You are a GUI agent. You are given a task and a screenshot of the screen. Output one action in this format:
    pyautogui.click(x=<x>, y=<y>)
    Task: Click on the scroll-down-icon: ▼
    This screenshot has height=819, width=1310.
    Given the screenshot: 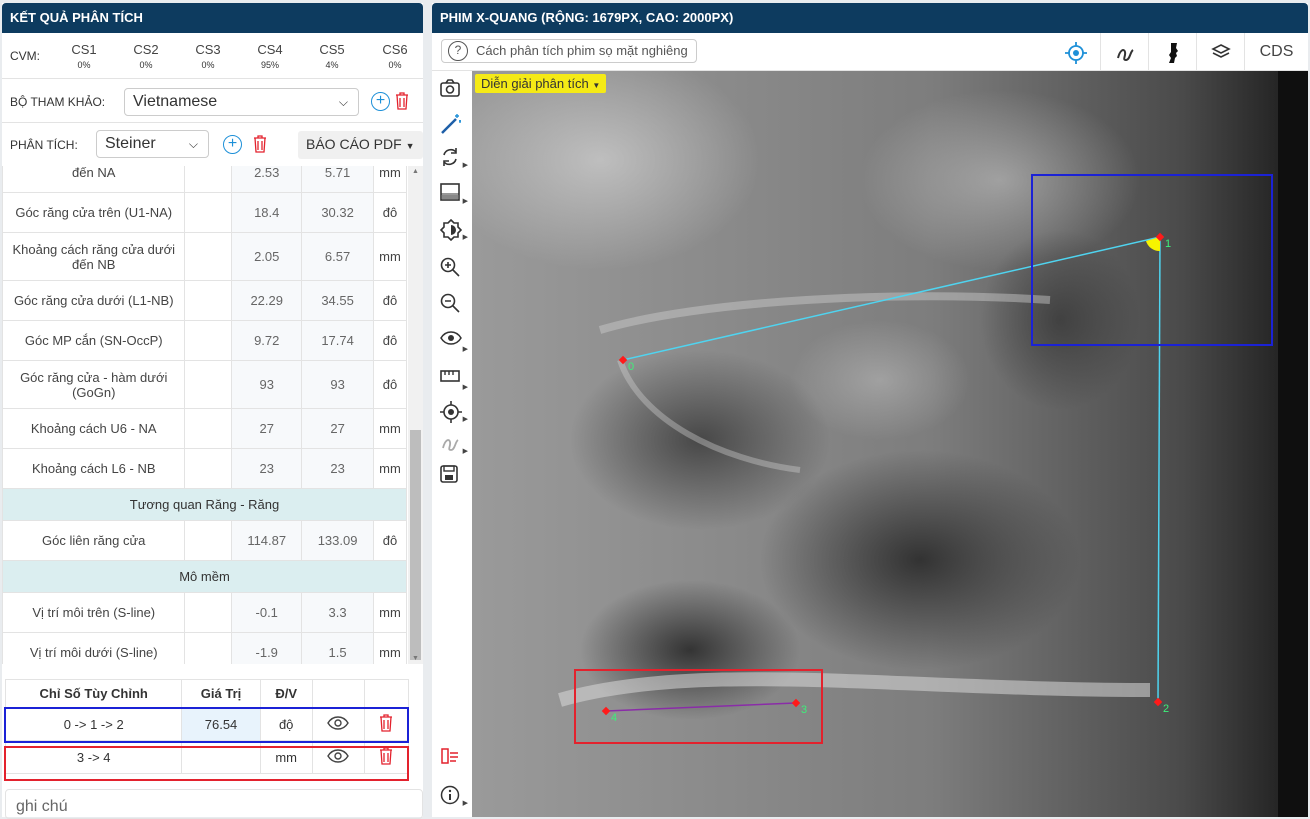 What is the action you would take?
    pyautogui.click(x=415, y=658)
    